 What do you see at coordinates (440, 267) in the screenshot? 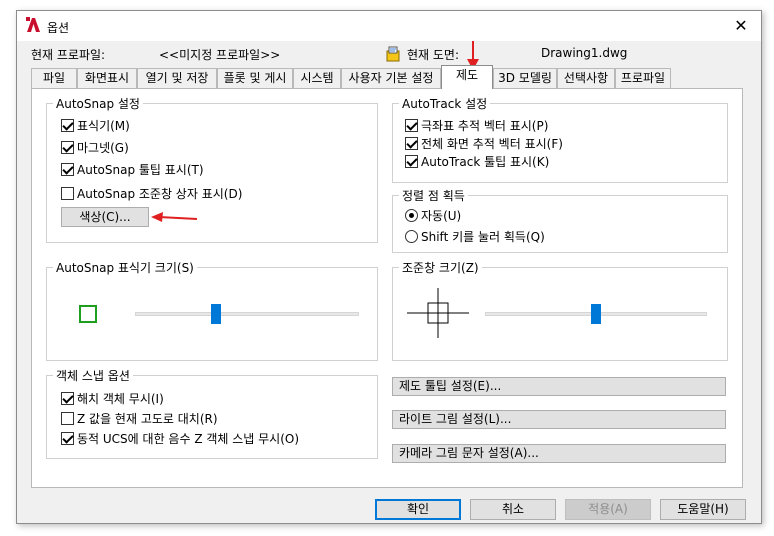
I see `aperture-size-title: 조준창 크기(Z)` at bounding box center [440, 267].